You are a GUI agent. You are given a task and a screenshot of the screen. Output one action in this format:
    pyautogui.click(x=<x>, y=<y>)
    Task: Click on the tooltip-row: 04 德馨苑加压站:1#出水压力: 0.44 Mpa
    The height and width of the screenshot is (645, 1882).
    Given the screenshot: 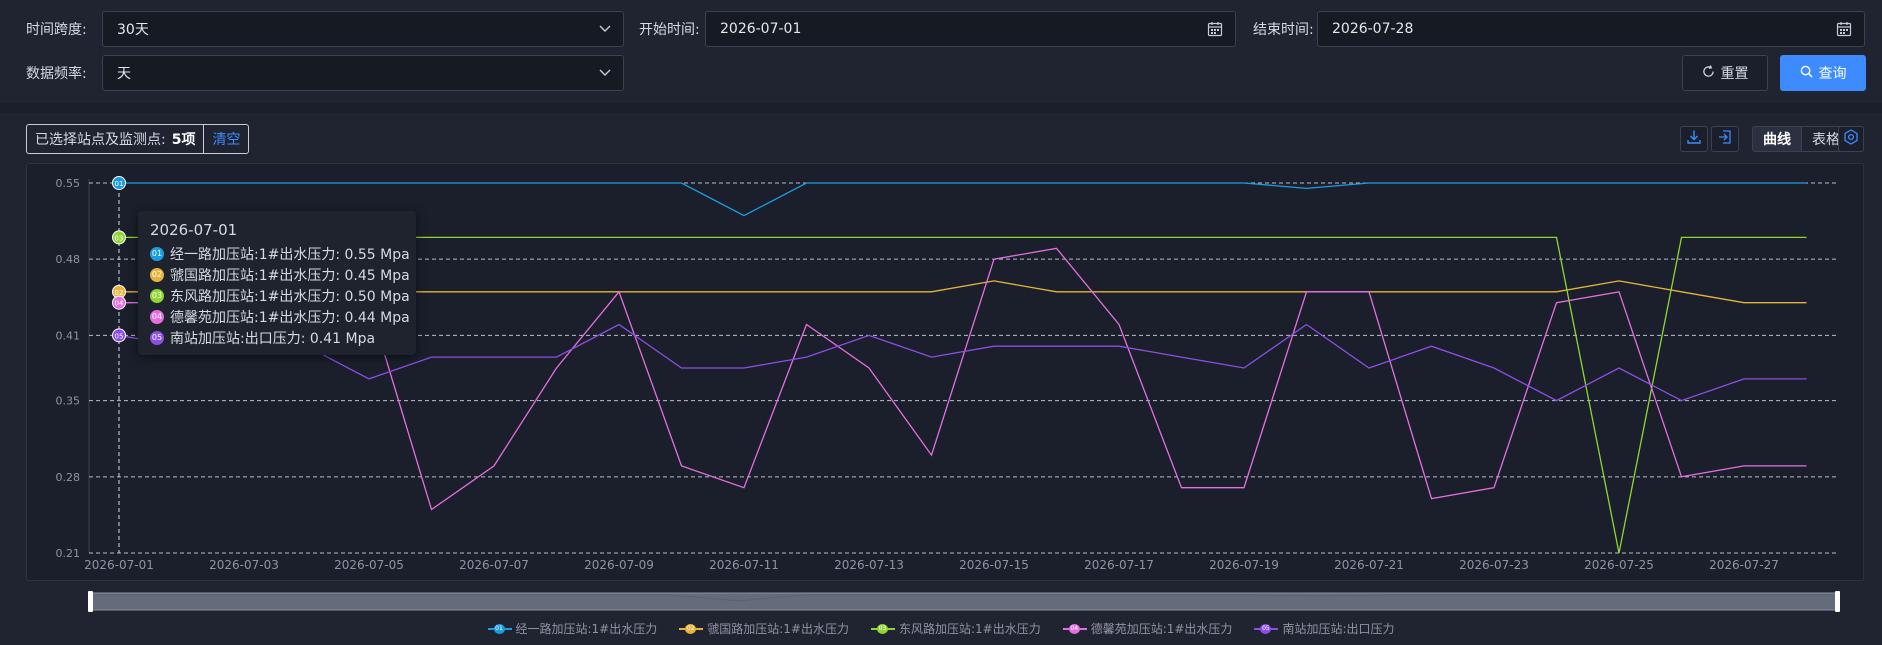 What is the action you would take?
    pyautogui.click(x=280, y=316)
    